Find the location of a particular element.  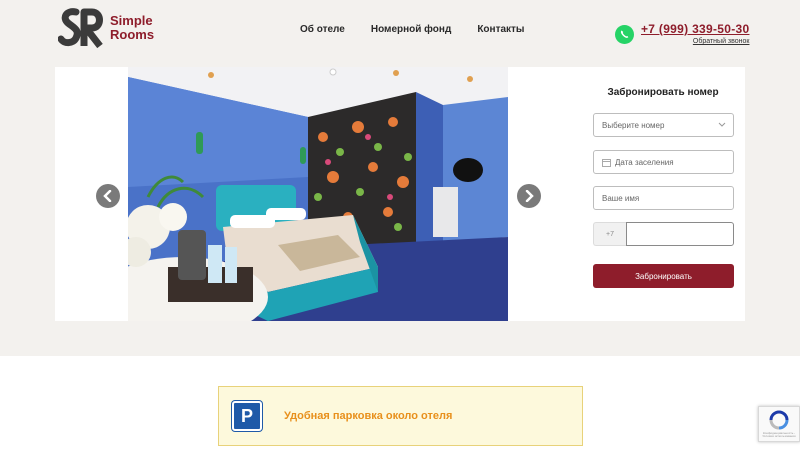

phone-link: +7 (999) 339-50-30 is located at coordinates (695, 29).